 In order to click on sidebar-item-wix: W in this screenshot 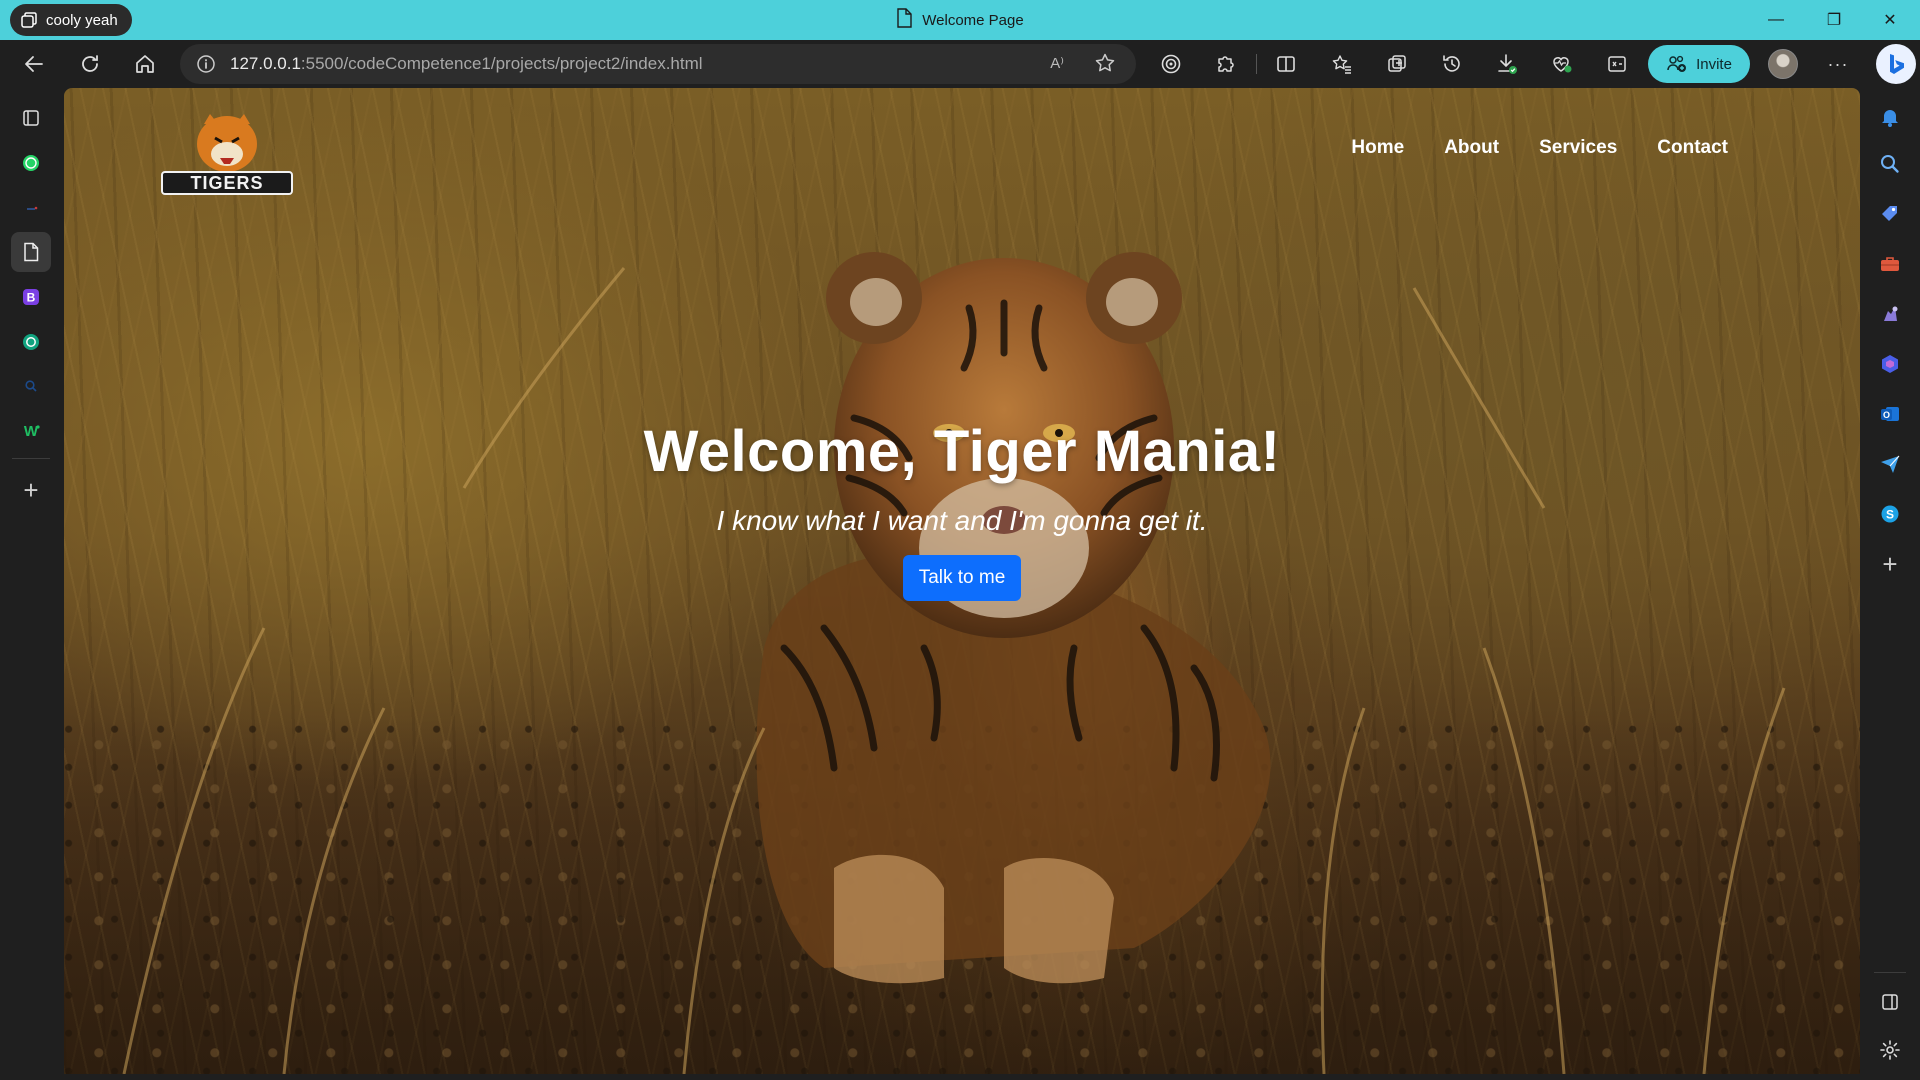, I will do `click(31, 431)`.